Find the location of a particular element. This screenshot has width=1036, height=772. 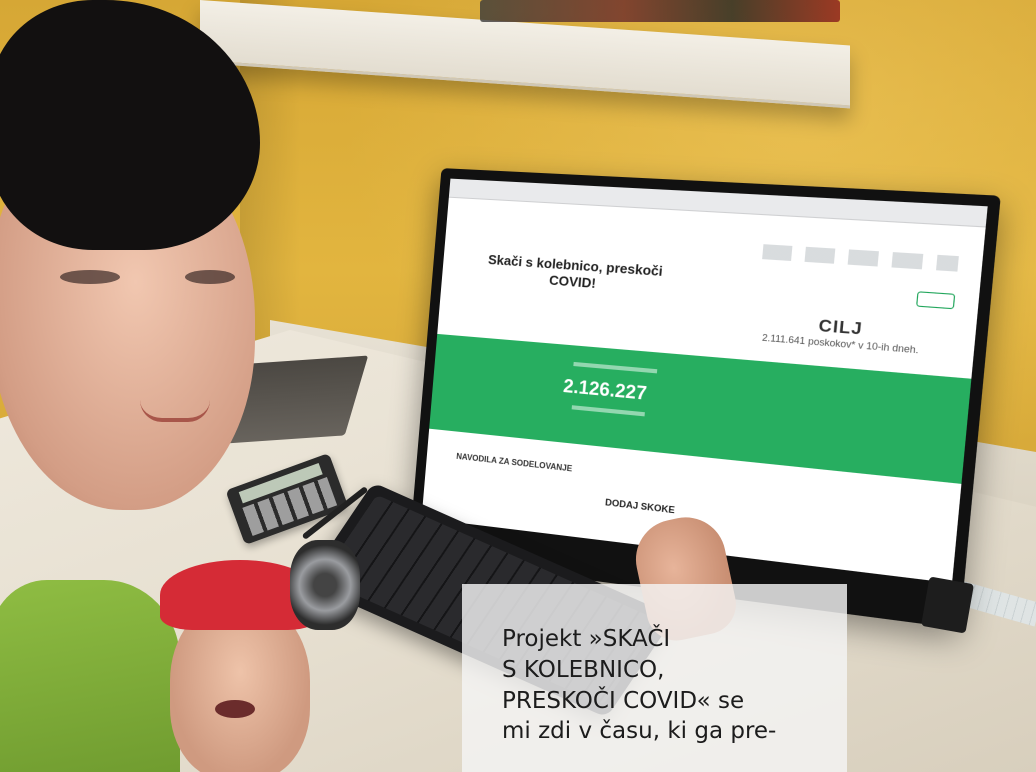

shelf-objects is located at coordinates (660, 11).